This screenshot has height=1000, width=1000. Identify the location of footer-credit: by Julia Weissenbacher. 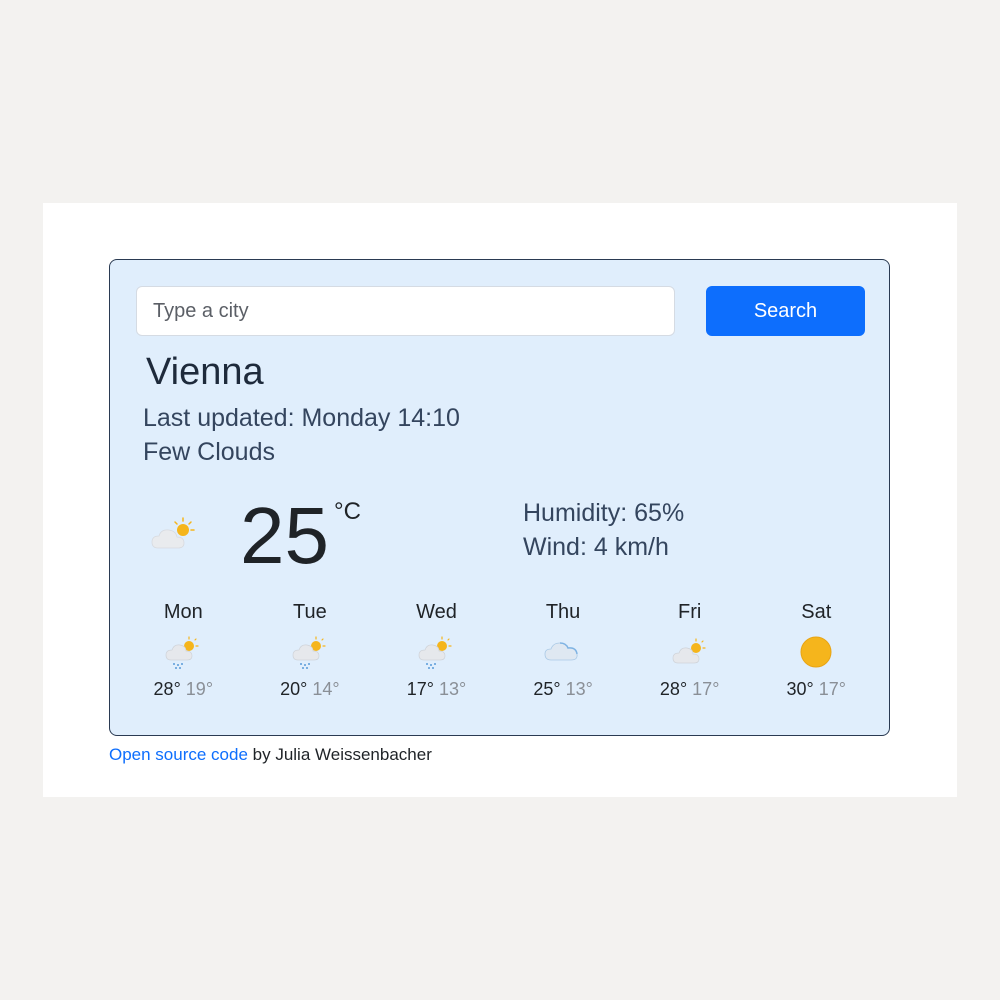
(339, 754).